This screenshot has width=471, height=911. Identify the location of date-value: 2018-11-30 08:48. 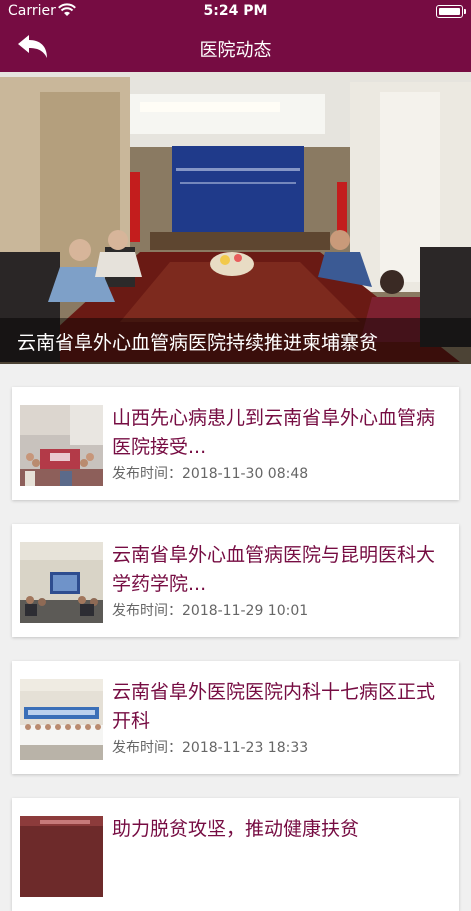
(245, 474).